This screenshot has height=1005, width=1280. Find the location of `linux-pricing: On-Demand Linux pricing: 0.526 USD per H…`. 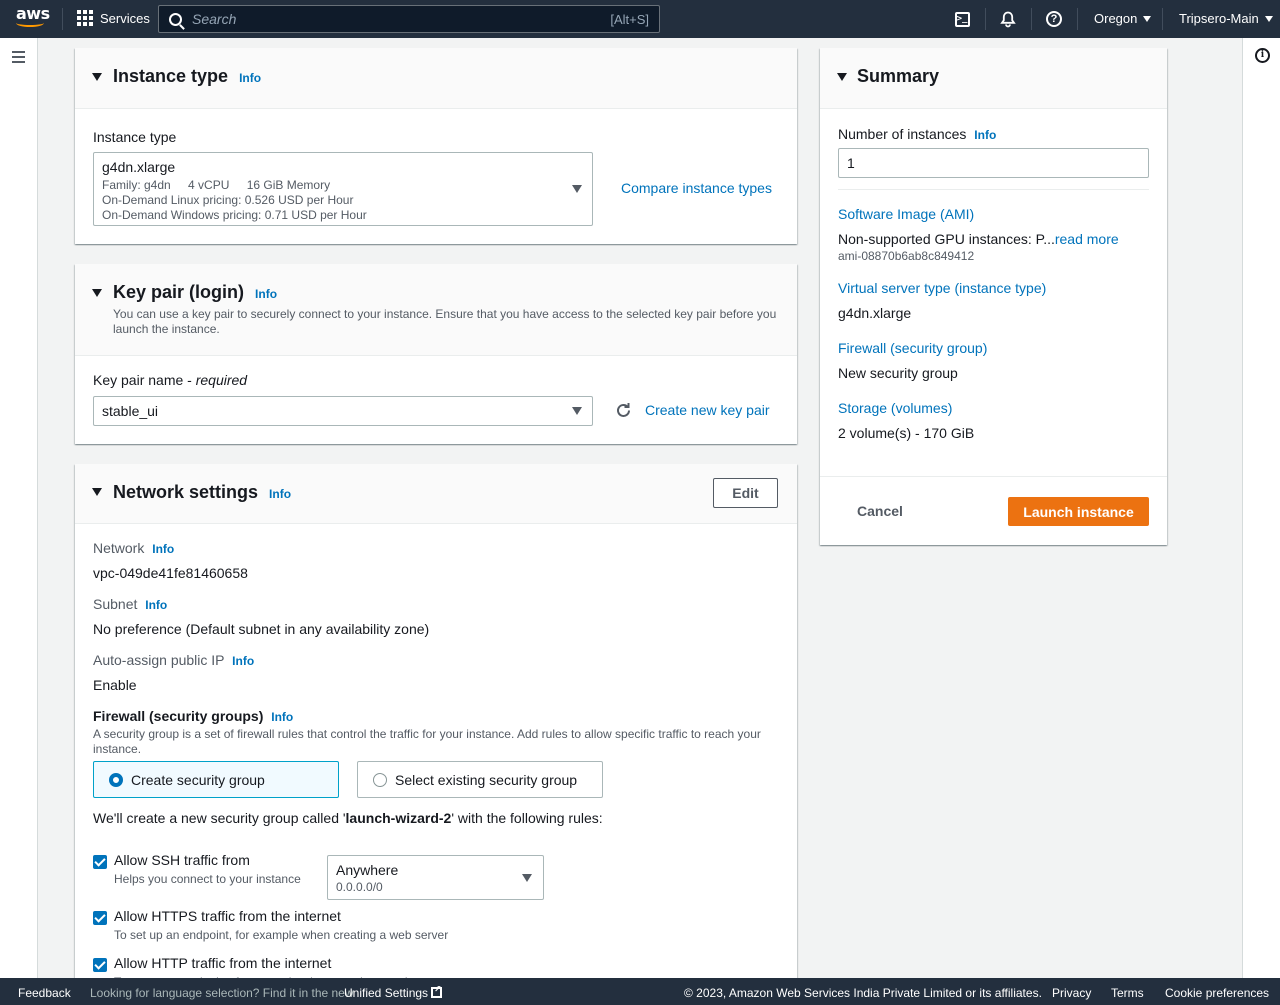

linux-pricing: On-Demand Linux pricing: 0.526 USD per H… is located at coordinates (228, 200).